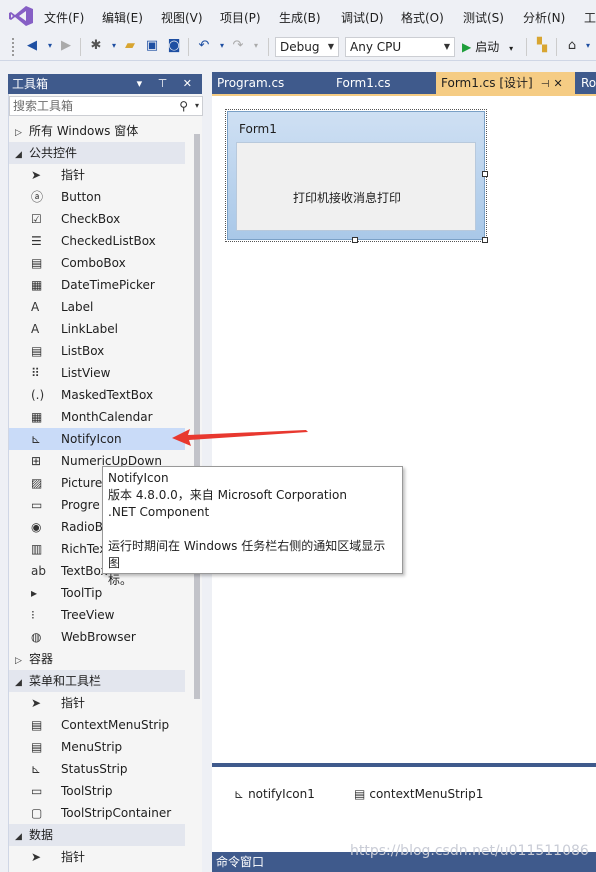 The width and height of the screenshot is (596, 872). Describe the element at coordinates (271, 83) in the screenshot. I see `tab-program-cs: Program.cs` at that location.